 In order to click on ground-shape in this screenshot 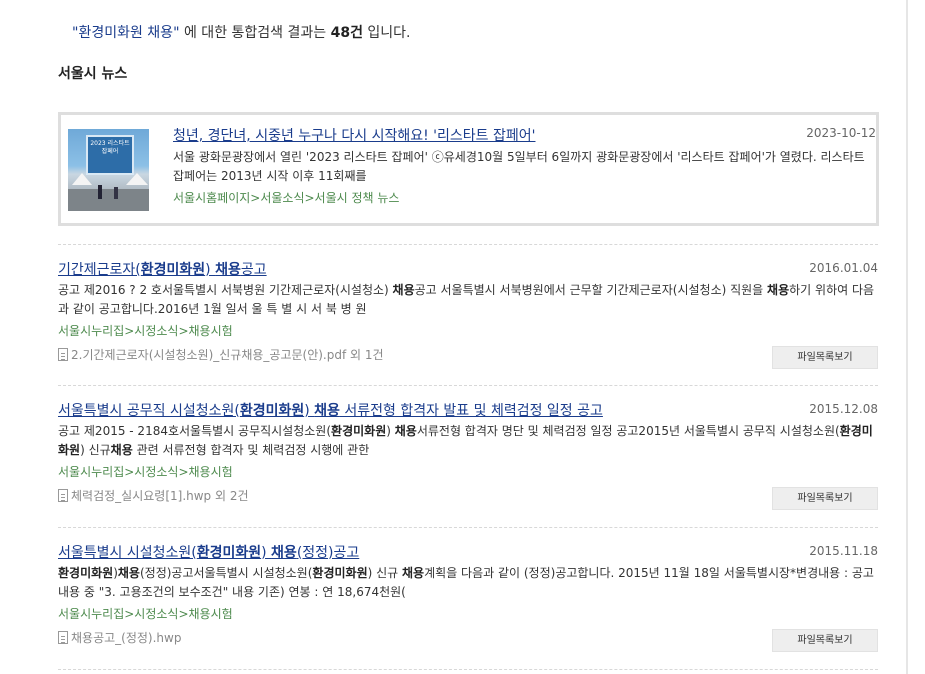, I will do `click(108, 200)`.